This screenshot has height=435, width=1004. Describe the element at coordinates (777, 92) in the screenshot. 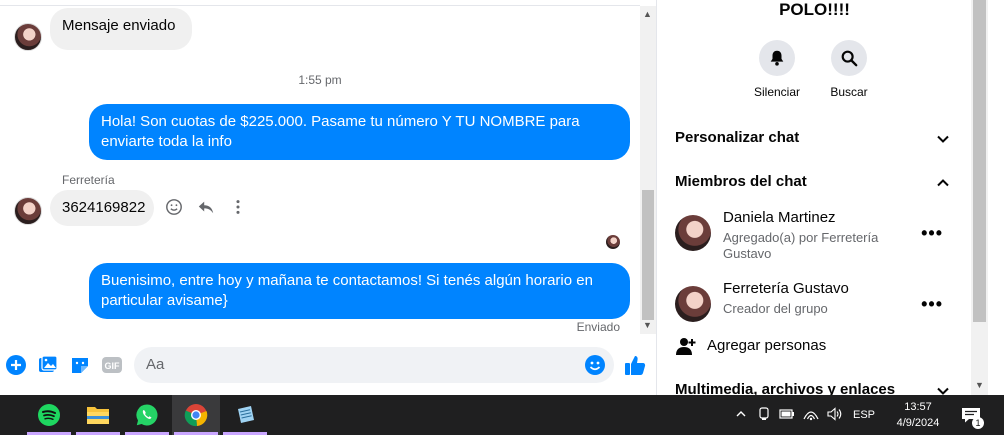

I see `mute-label: Silenciar` at that location.